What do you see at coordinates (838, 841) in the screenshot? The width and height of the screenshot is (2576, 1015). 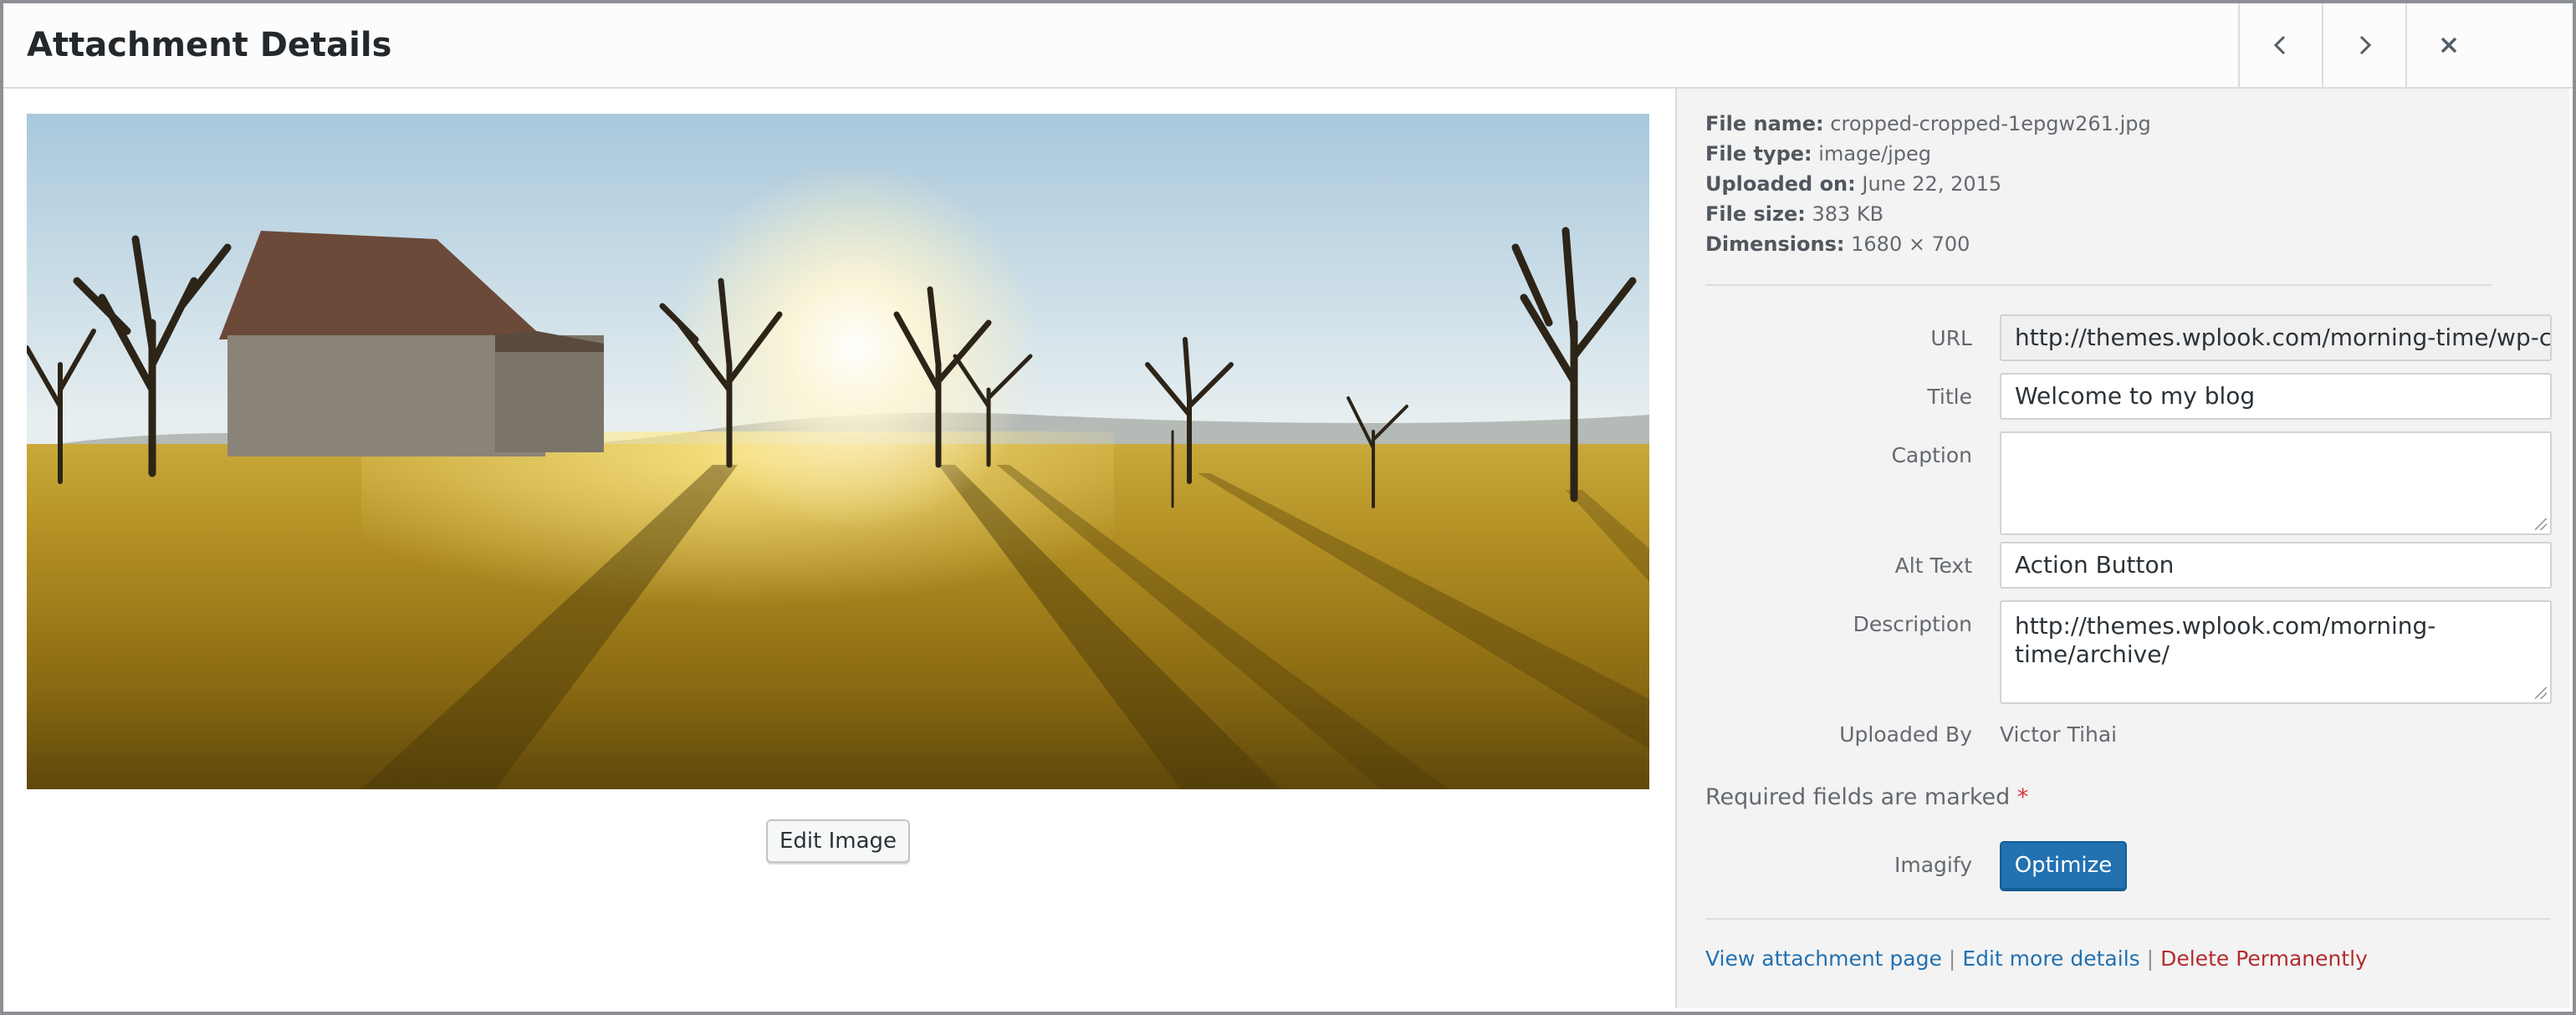 I see `edit-image-button: Edit Image` at bounding box center [838, 841].